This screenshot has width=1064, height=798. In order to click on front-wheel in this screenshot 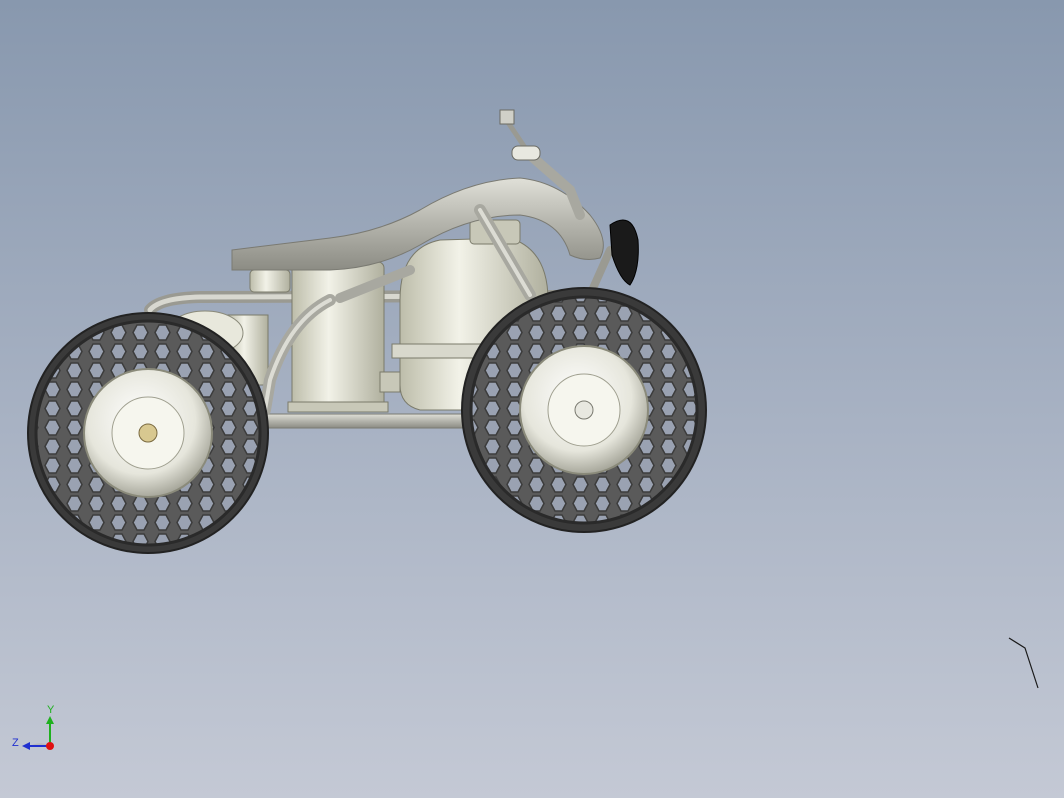, I will do `click(584, 410)`.